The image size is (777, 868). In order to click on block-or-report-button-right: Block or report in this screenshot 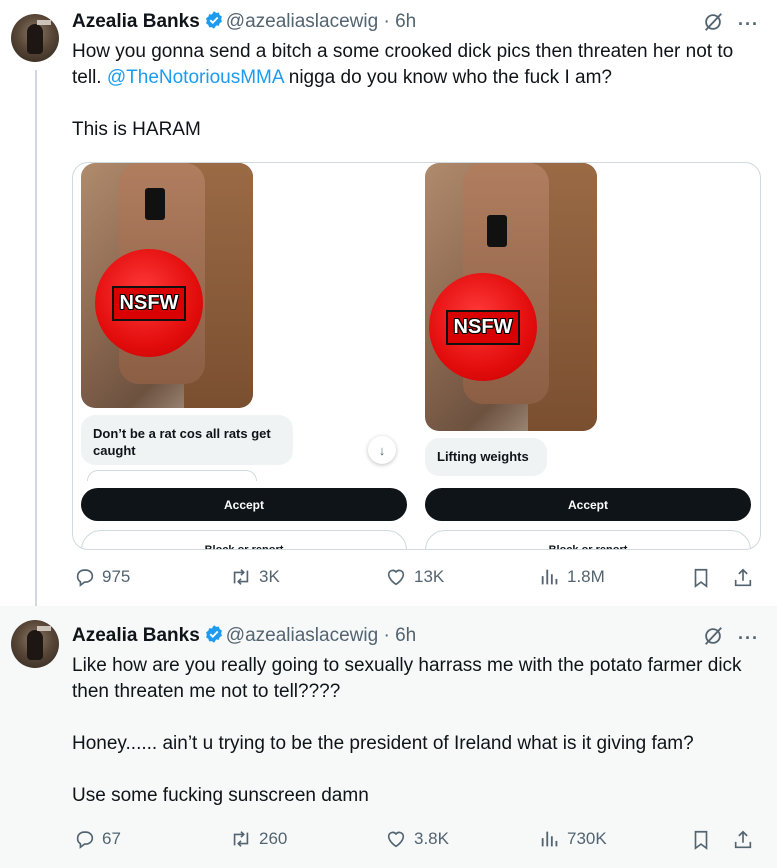, I will do `click(588, 539)`.